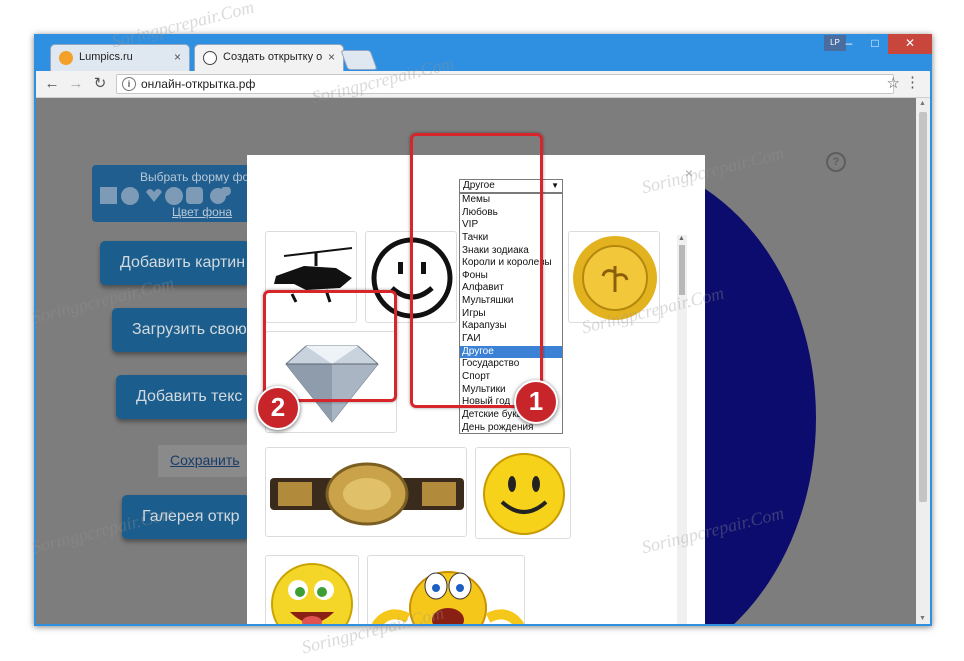 This screenshot has width=964, height=661. What do you see at coordinates (447, 597) in the screenshot?
I see `scared-smiley-image` at bounding box center [447, 597].